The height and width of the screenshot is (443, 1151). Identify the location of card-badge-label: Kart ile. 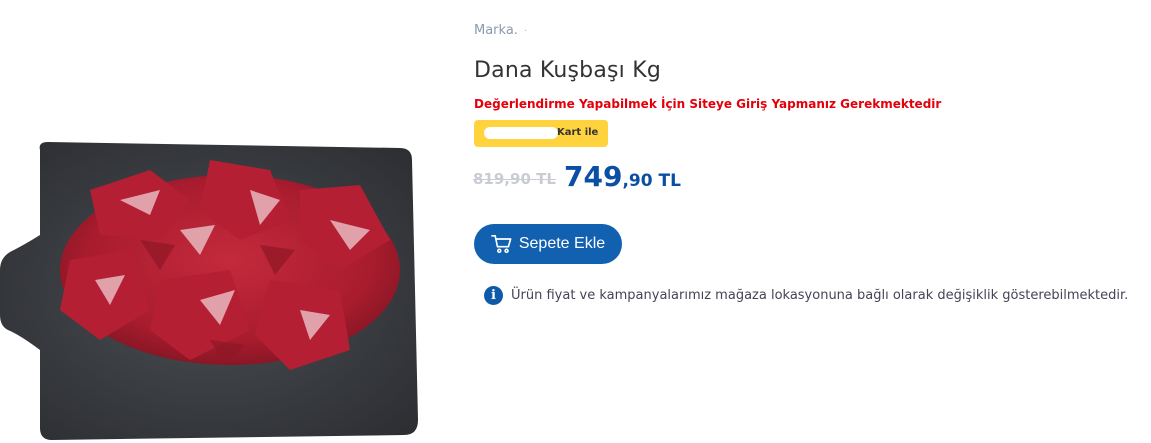
(578, 132).